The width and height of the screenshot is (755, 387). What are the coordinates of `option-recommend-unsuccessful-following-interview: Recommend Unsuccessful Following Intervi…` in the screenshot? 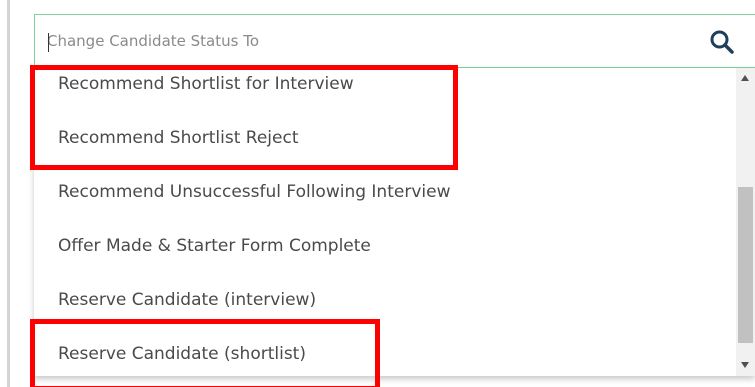 It's located at (384, 192).